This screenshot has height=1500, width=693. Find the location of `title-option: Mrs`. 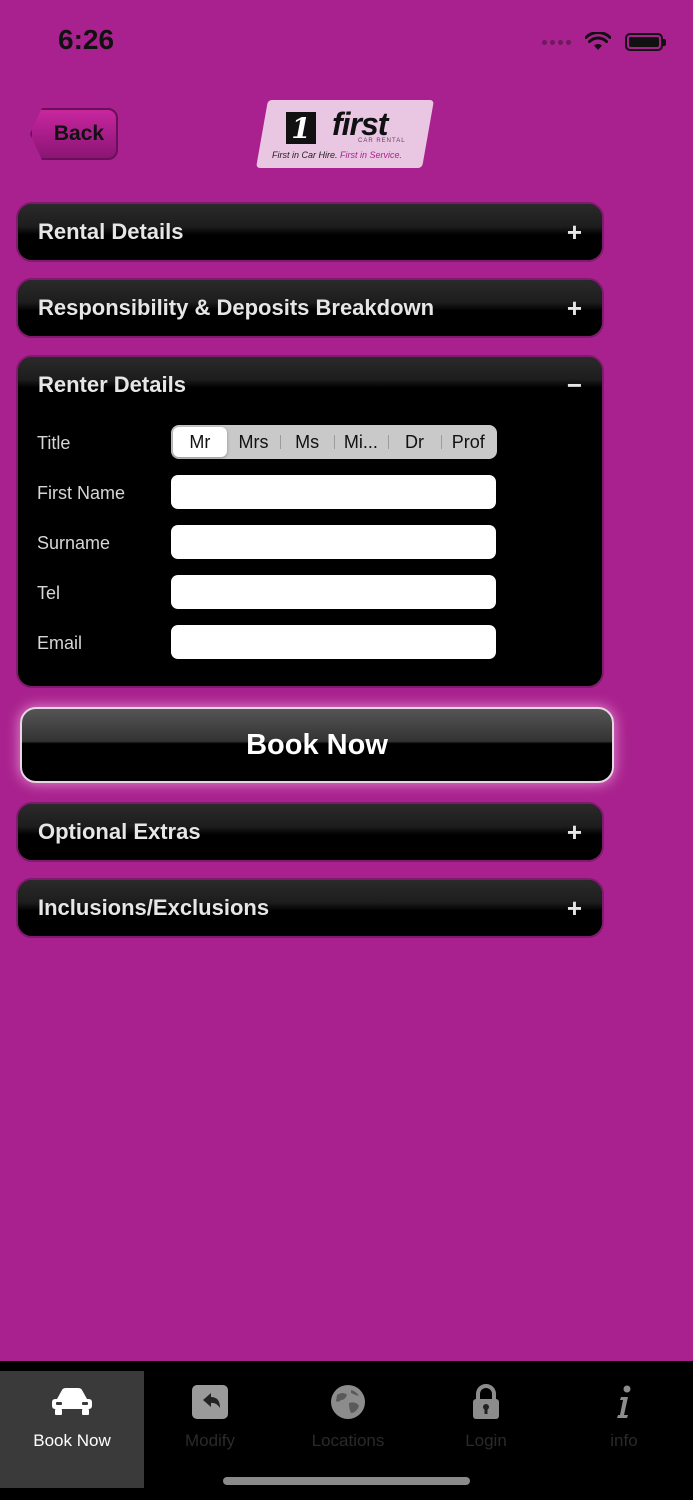

title-option: Mrs is located at coordinates (254, 442).